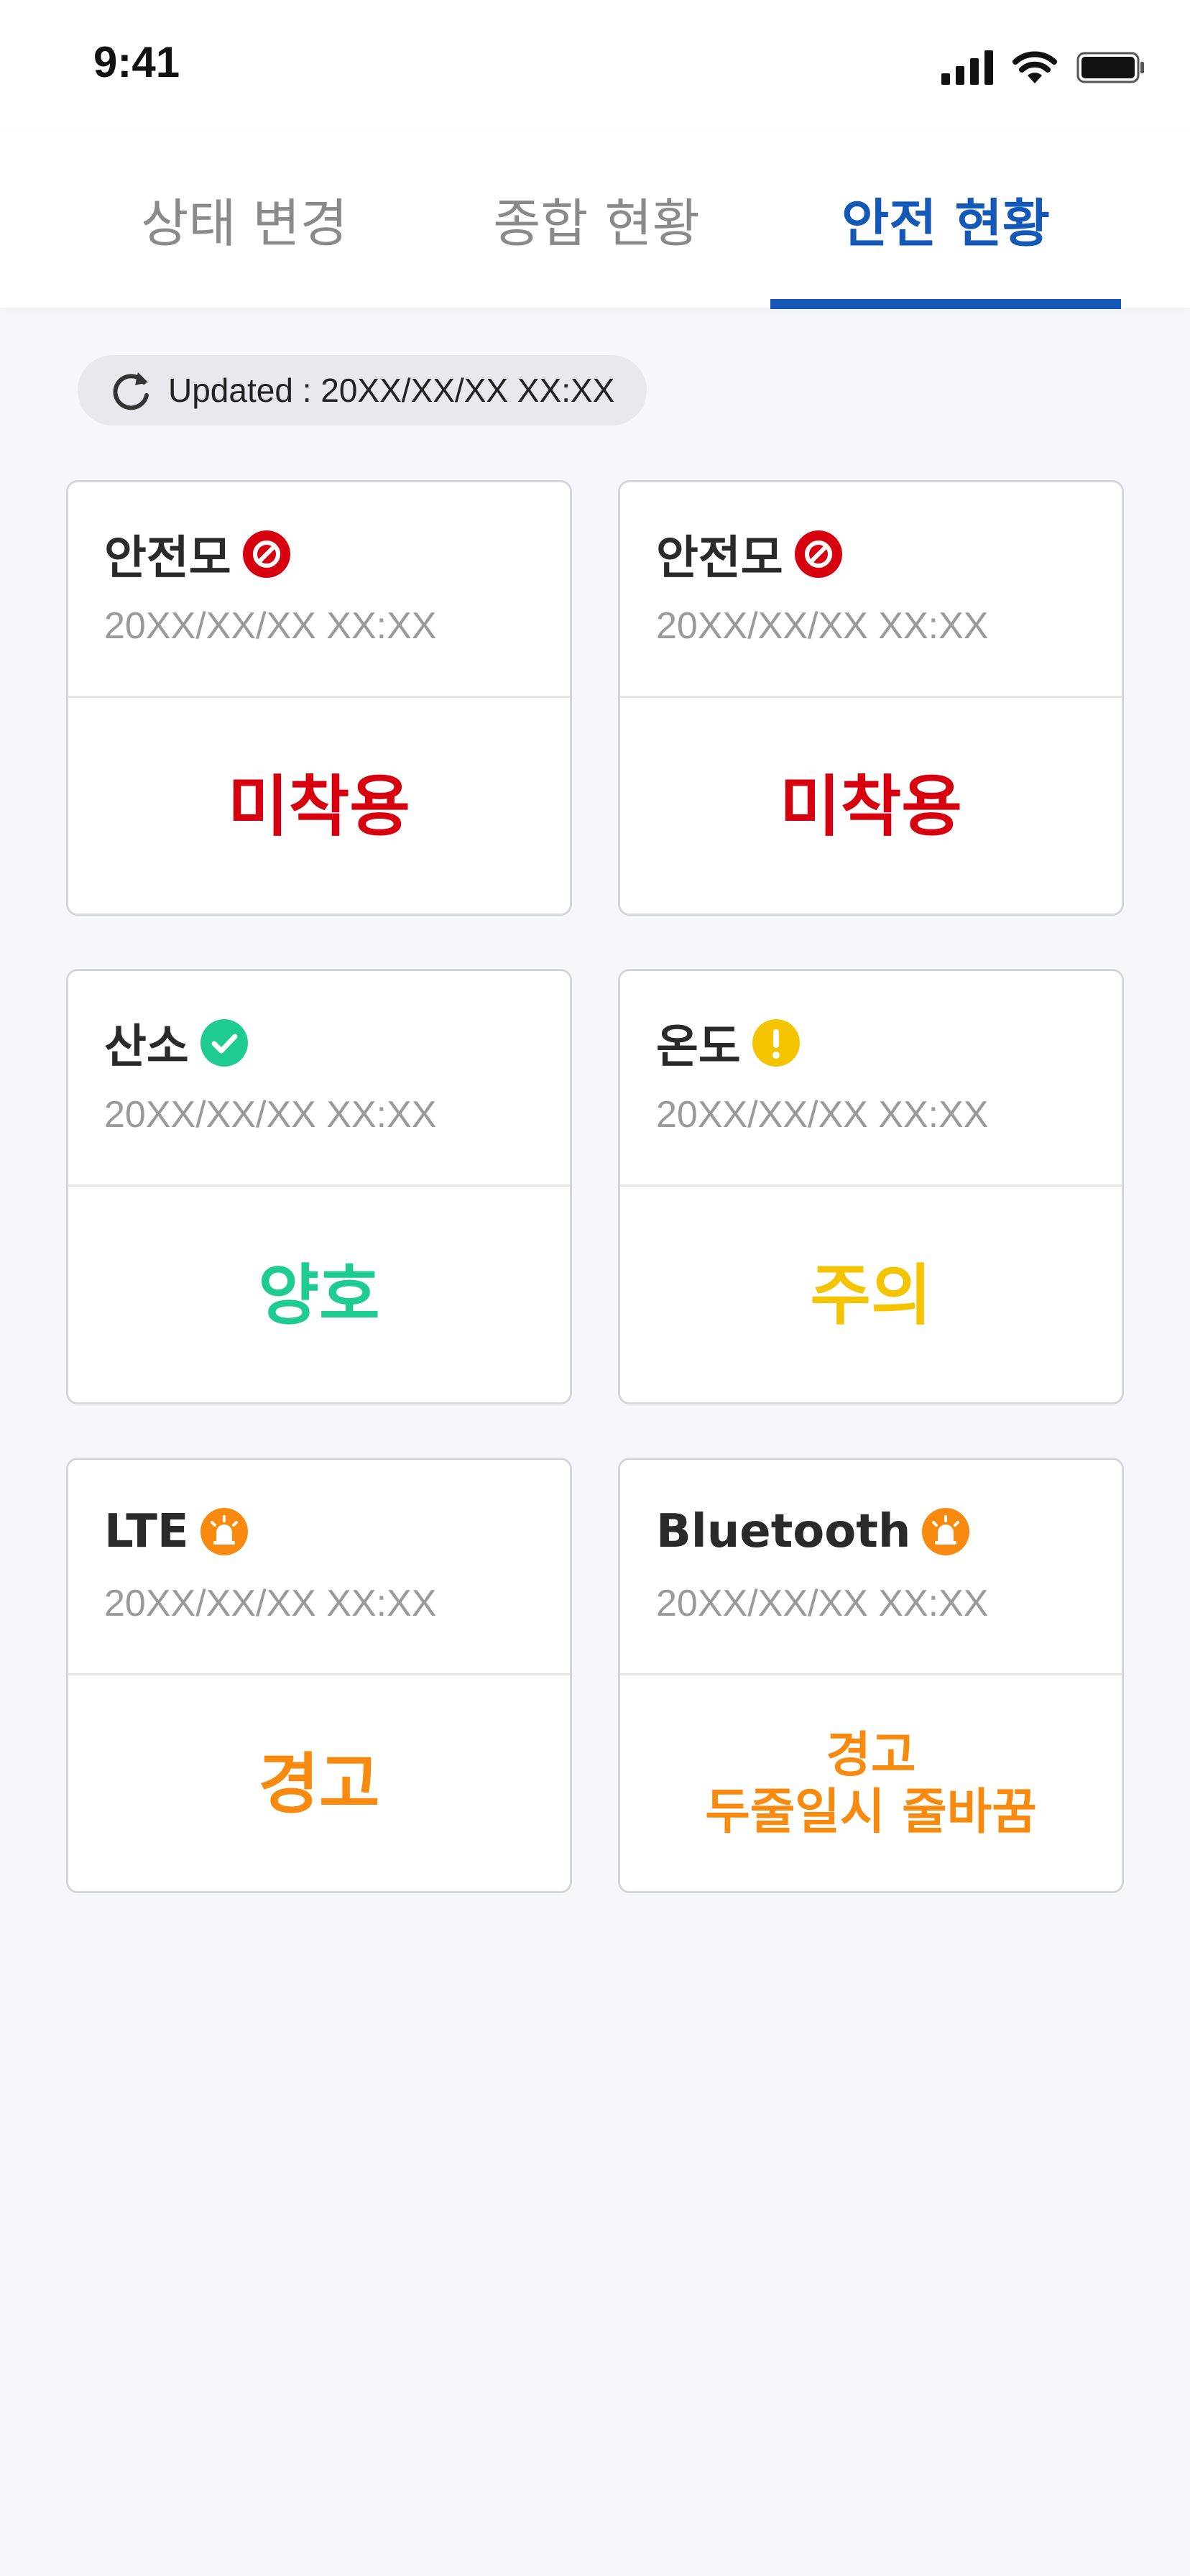 The height and width of the screenshot is (2576, 1190). Describe the element at coordinates (945, 304) in the screenshot. I see `active-tab-indicator` at that location.